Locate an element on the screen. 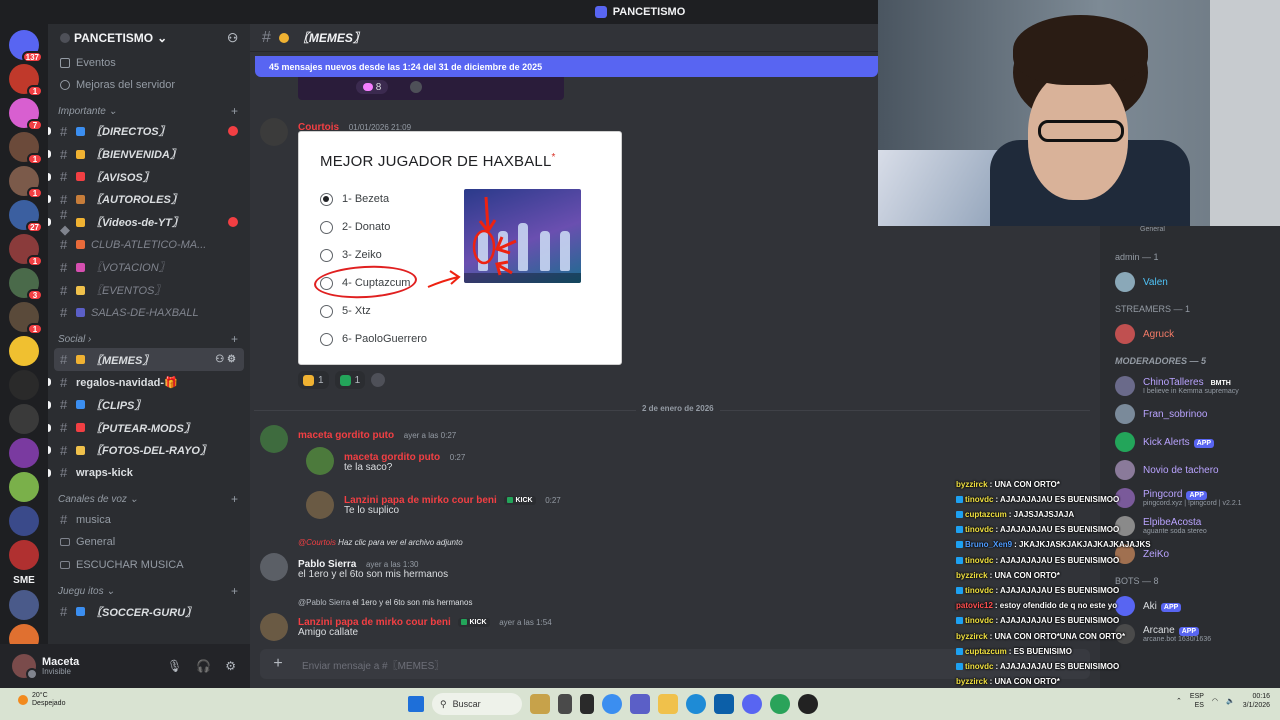  language-indicator: ESP ES is located at coordinates (1197, 701).